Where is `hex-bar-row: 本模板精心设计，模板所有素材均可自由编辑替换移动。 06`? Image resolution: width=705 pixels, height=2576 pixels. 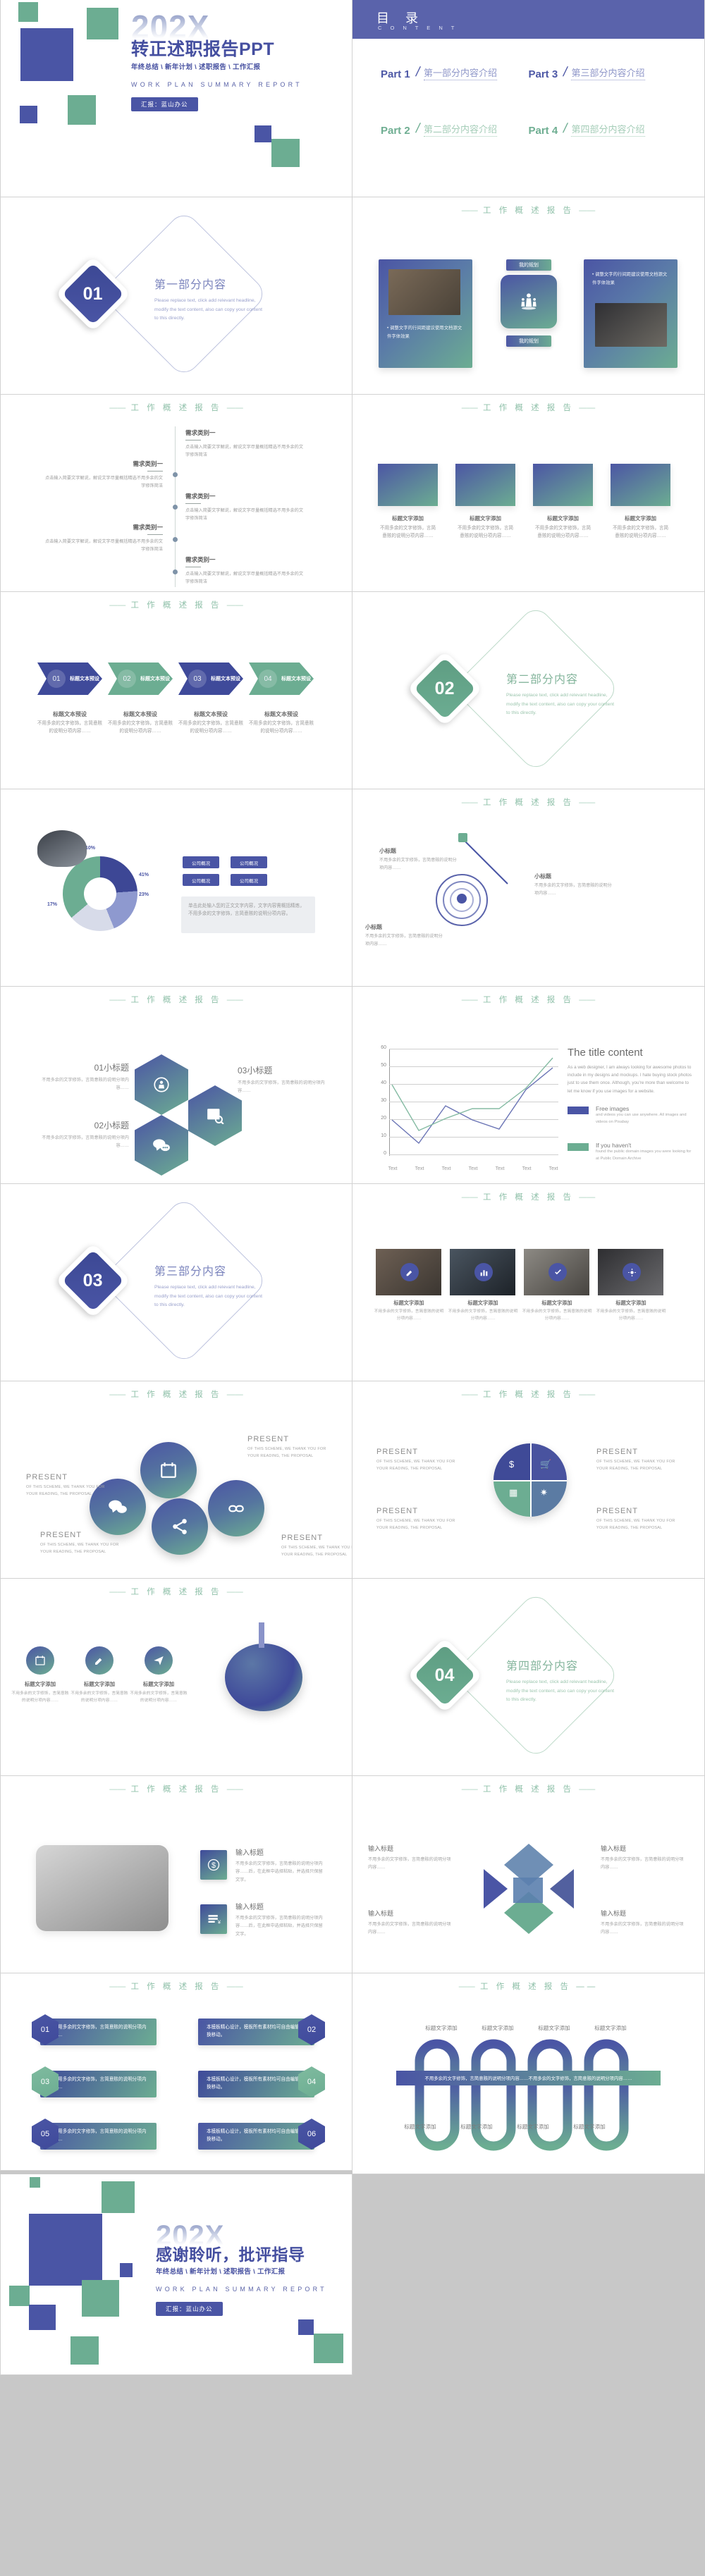
hex-bar-row: 本模板精心设计，模板所有素材均可自由编辑替换移动。 06 is located at coordinates (261, 2134).